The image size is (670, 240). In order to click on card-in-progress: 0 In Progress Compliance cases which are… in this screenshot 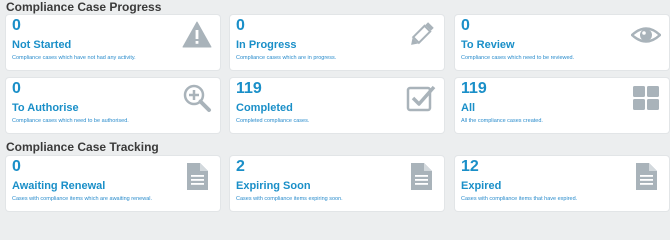, I will do `click(337, 42)`.